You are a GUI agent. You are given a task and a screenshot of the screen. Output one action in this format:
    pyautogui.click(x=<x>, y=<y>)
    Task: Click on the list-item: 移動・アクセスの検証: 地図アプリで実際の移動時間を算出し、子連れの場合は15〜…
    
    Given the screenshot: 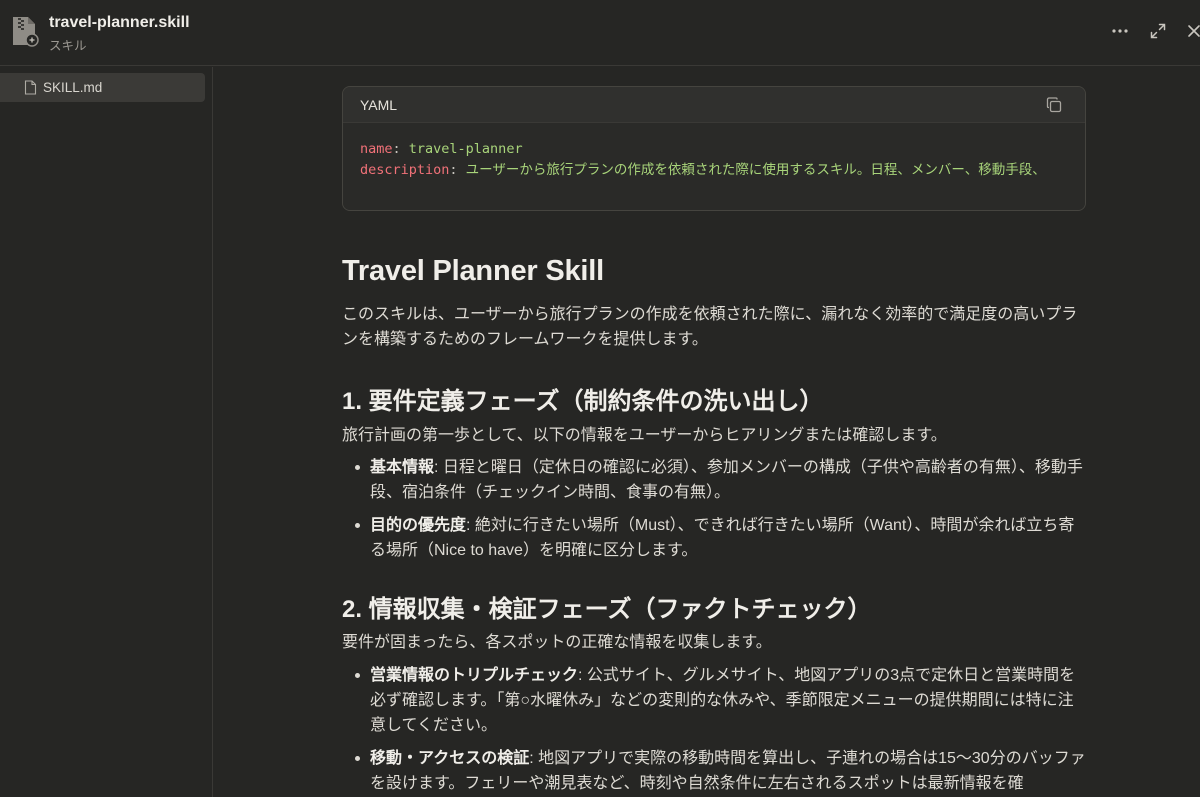 What is the action you would take?
    pyautogui.click(x=714, y=771)
    